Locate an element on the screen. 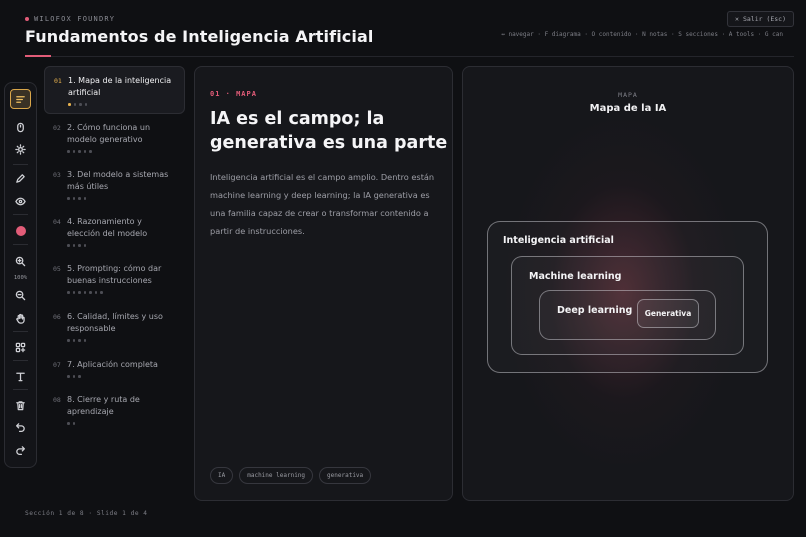 Image resolution: width=806 pixels, height=537 pixels. exit-label: Salir (Esc) is located at coordinates (764, 19).